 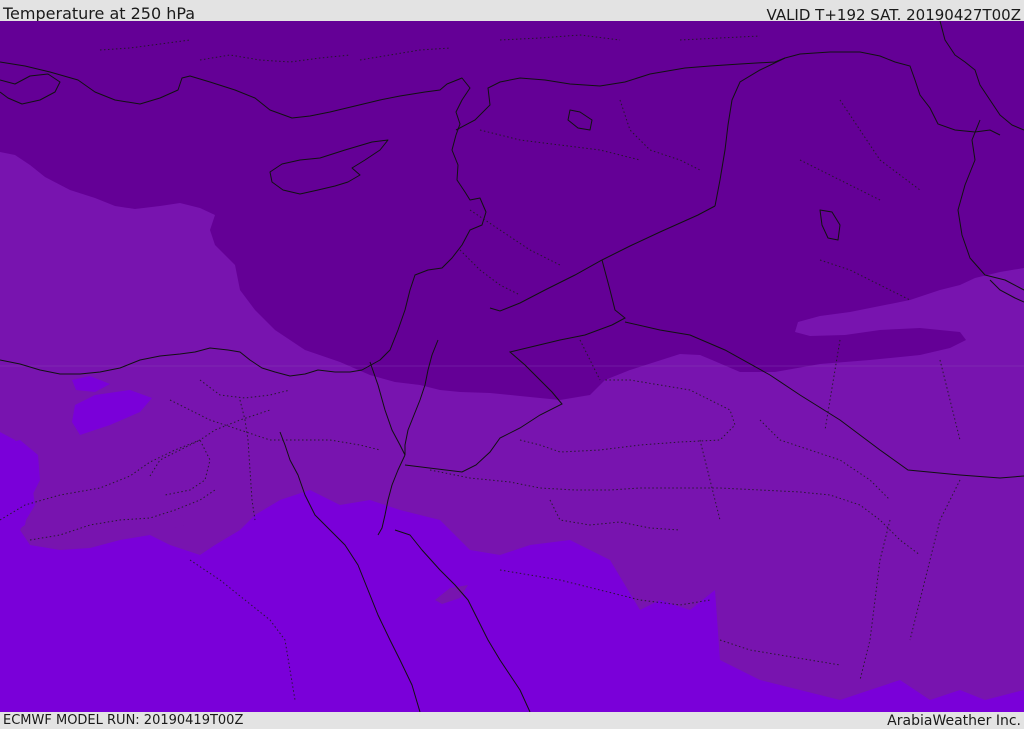 I want to click on credit-label: ArabiaWeather Inc., so click(x=954, y=721).